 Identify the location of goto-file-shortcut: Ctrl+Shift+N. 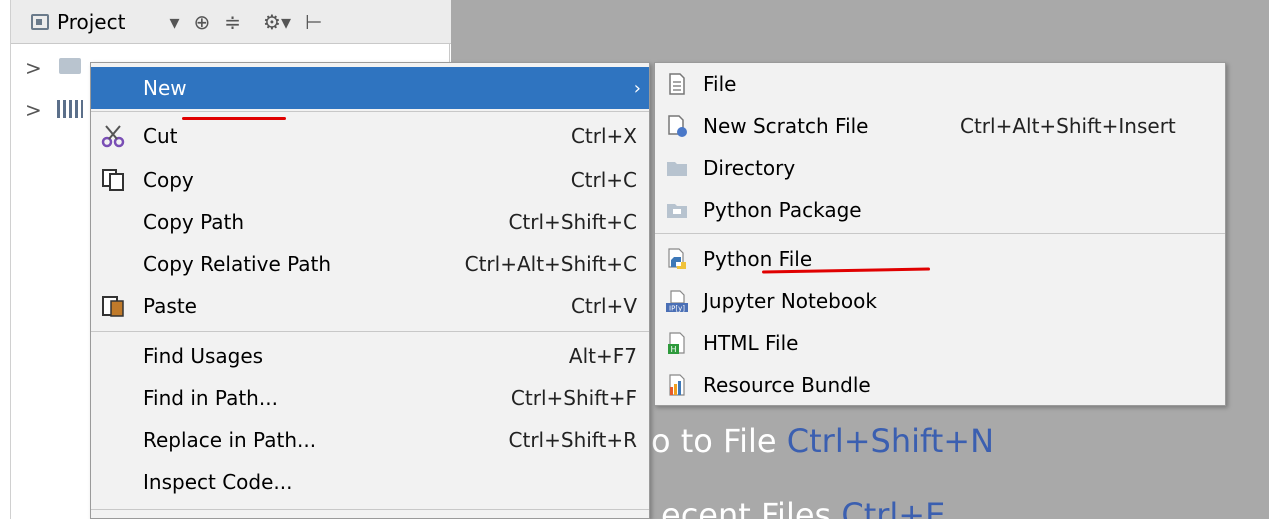
(890, 441).